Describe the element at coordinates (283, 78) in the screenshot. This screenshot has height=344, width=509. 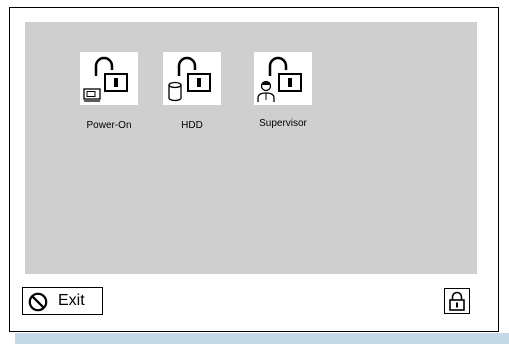
I see `supervisor-password-icon` at that location.